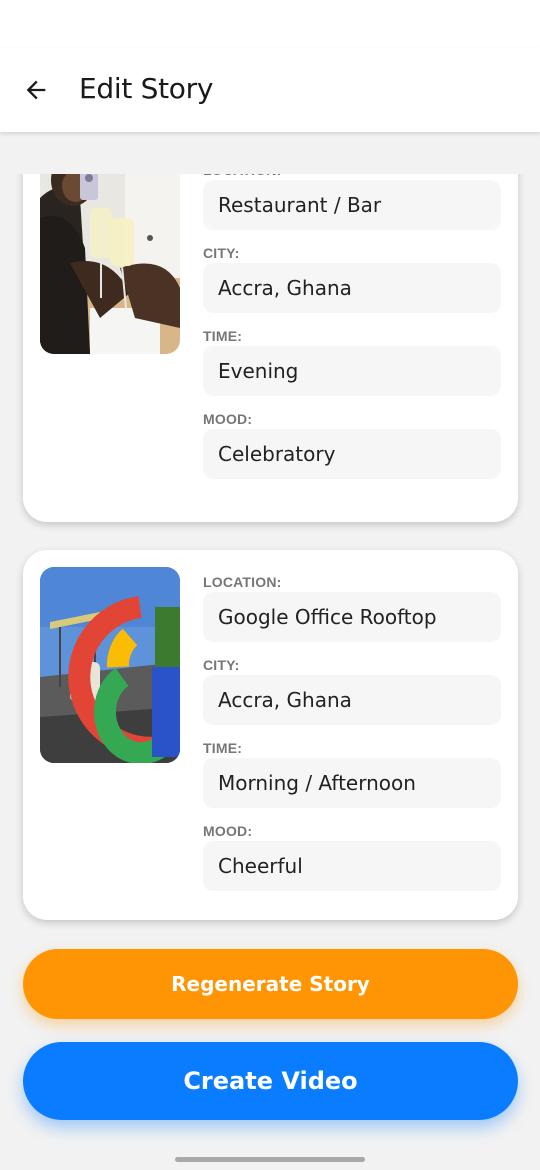 The height and width of the screenshot is (1170, 540). Describe the element at coordinates (270, 90) in the screenshot. I see `app-bar: Edit Story` at that location.